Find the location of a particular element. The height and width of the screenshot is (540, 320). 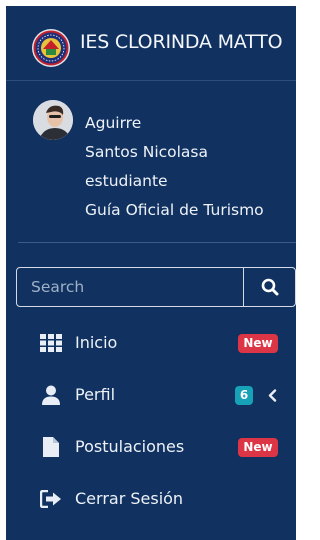

menu-item-cerrar-sesion: Cerrar Sesión is located at coordinates (151, 499).